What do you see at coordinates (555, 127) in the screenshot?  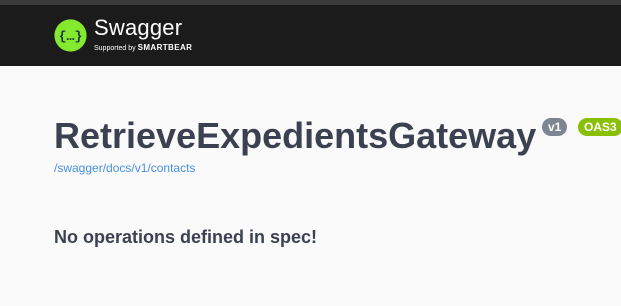 I see `version-badge: v1` at bounding box center [555, 127].